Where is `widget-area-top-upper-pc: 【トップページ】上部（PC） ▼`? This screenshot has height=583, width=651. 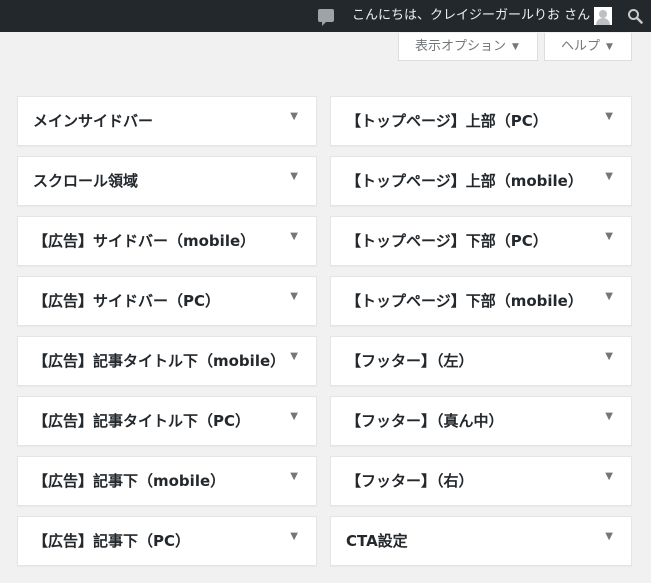 widget-area-top-upper-pc: 【トップページ】上部（PC） ▼ is located at coordinates (481, 121).